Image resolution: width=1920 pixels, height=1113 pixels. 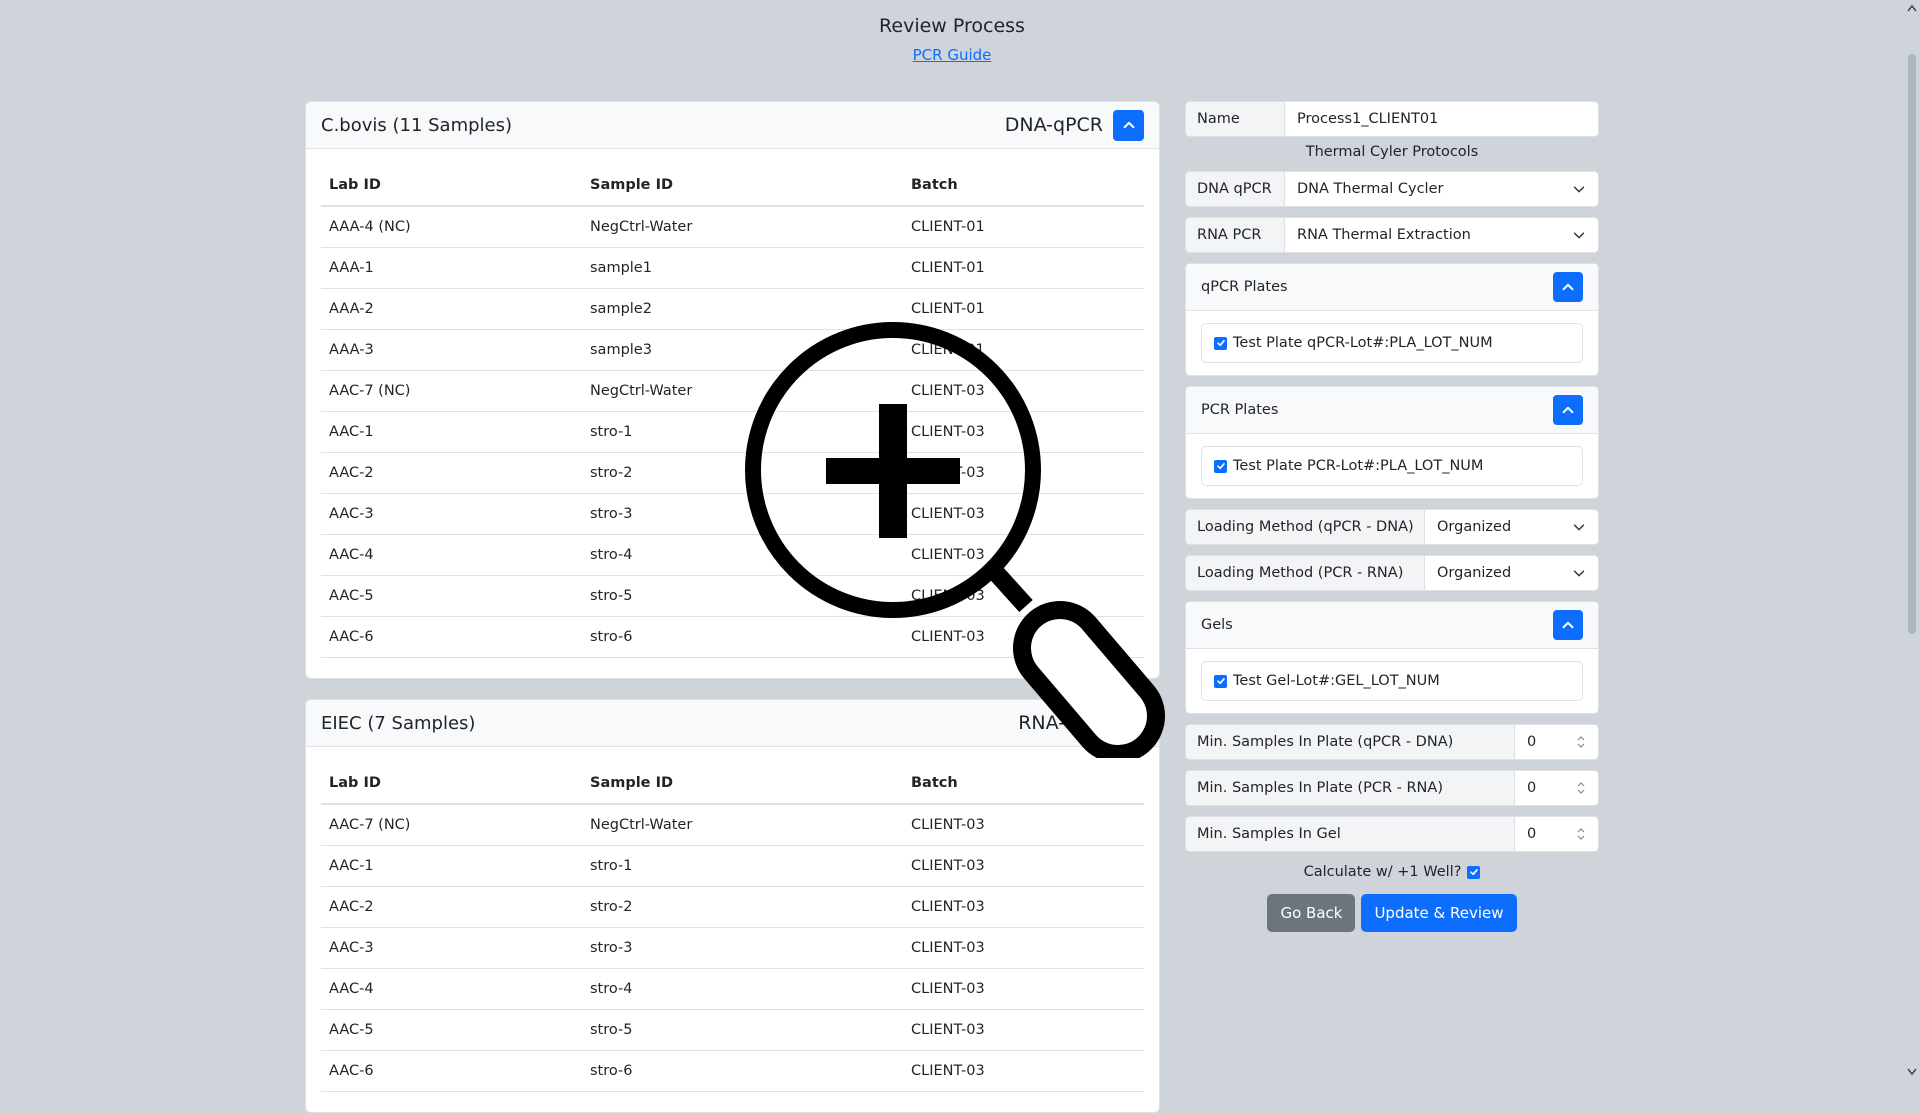 What do you see at coordinates (1912, 8) in the screenshot?
I see `scroll-up-icon` at bounding box center [1912, 8].